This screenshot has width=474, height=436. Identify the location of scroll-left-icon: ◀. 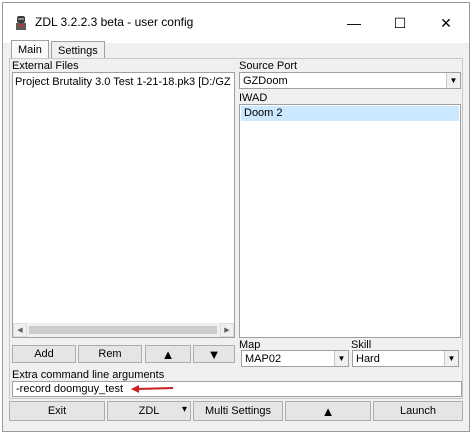
(20, 330).